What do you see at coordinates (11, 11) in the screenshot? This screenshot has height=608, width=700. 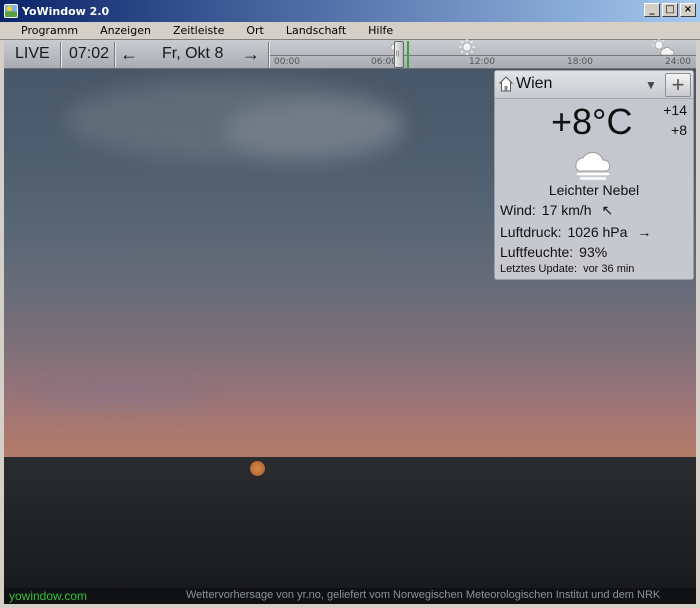 I see `app-icon` at bounding box center [11, 11].